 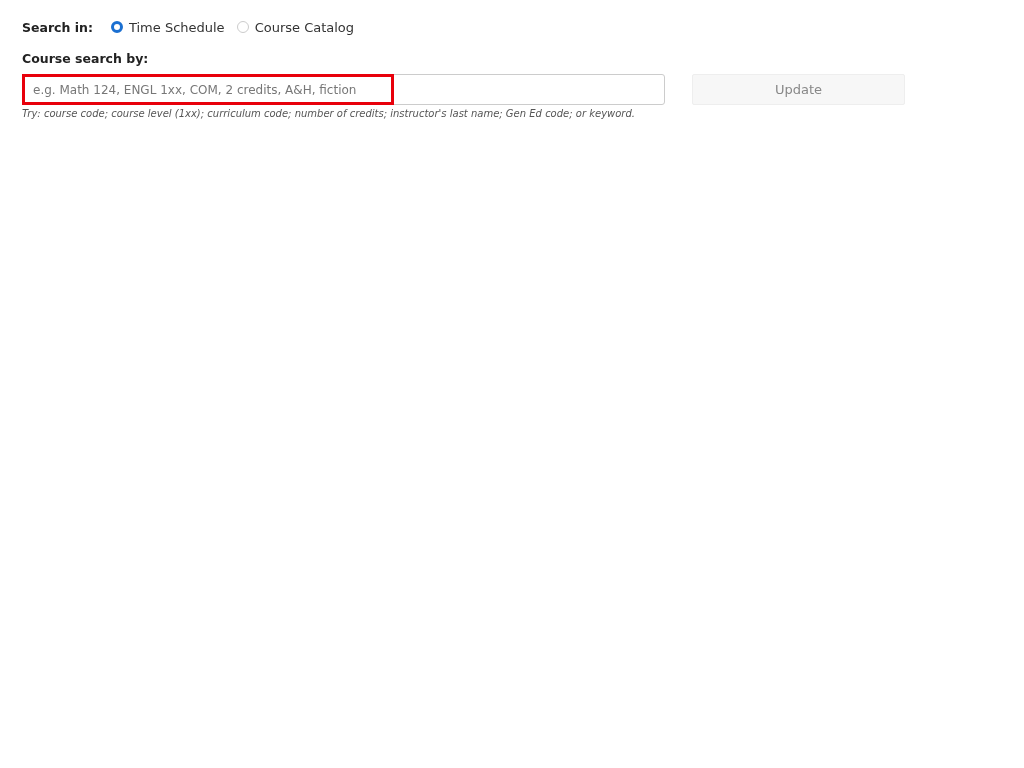 I want to click on course-search-label: Course search by:, so click(x=86, y=58).